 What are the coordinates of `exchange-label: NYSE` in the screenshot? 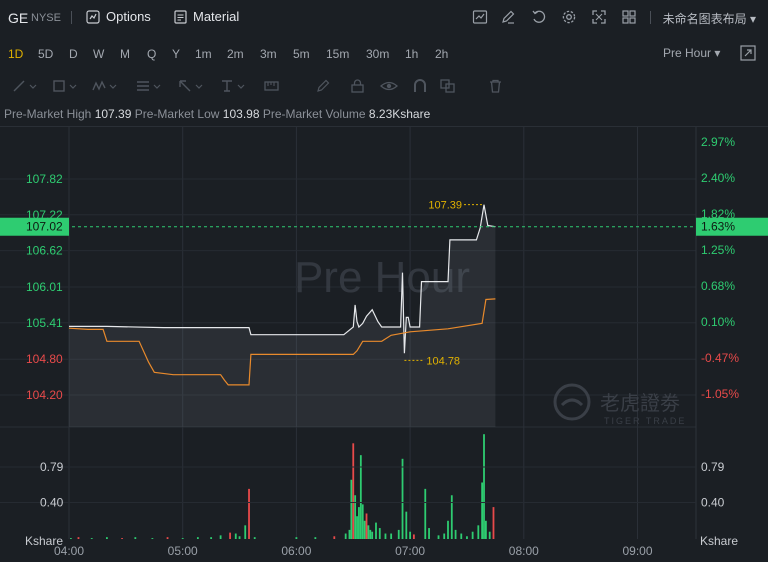 It's located at (46, 18).